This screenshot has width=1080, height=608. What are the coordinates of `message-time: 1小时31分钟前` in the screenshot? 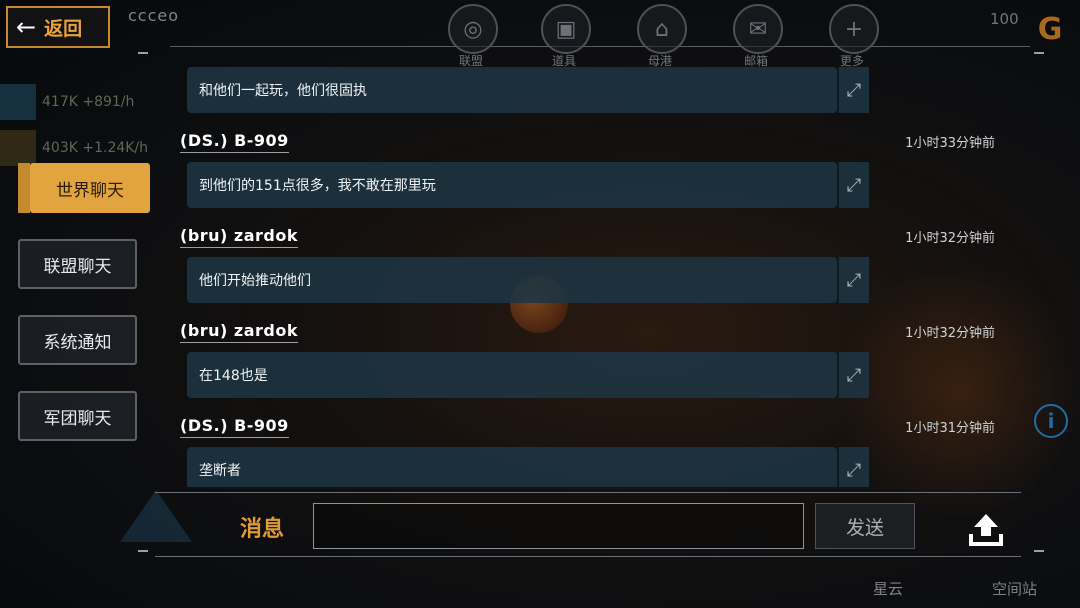 It's located at (950, 428).